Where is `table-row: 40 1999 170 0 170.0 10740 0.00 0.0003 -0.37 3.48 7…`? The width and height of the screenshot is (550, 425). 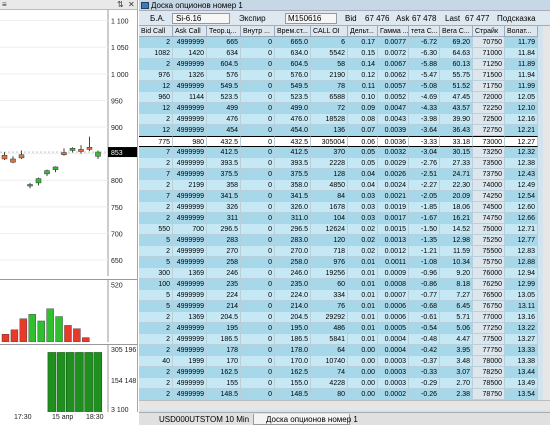 table-row: 40 1999 170 0 170.0 10740 0.00 0.0003 -0.37 3.48 7… is located at coordinates (341, 361).